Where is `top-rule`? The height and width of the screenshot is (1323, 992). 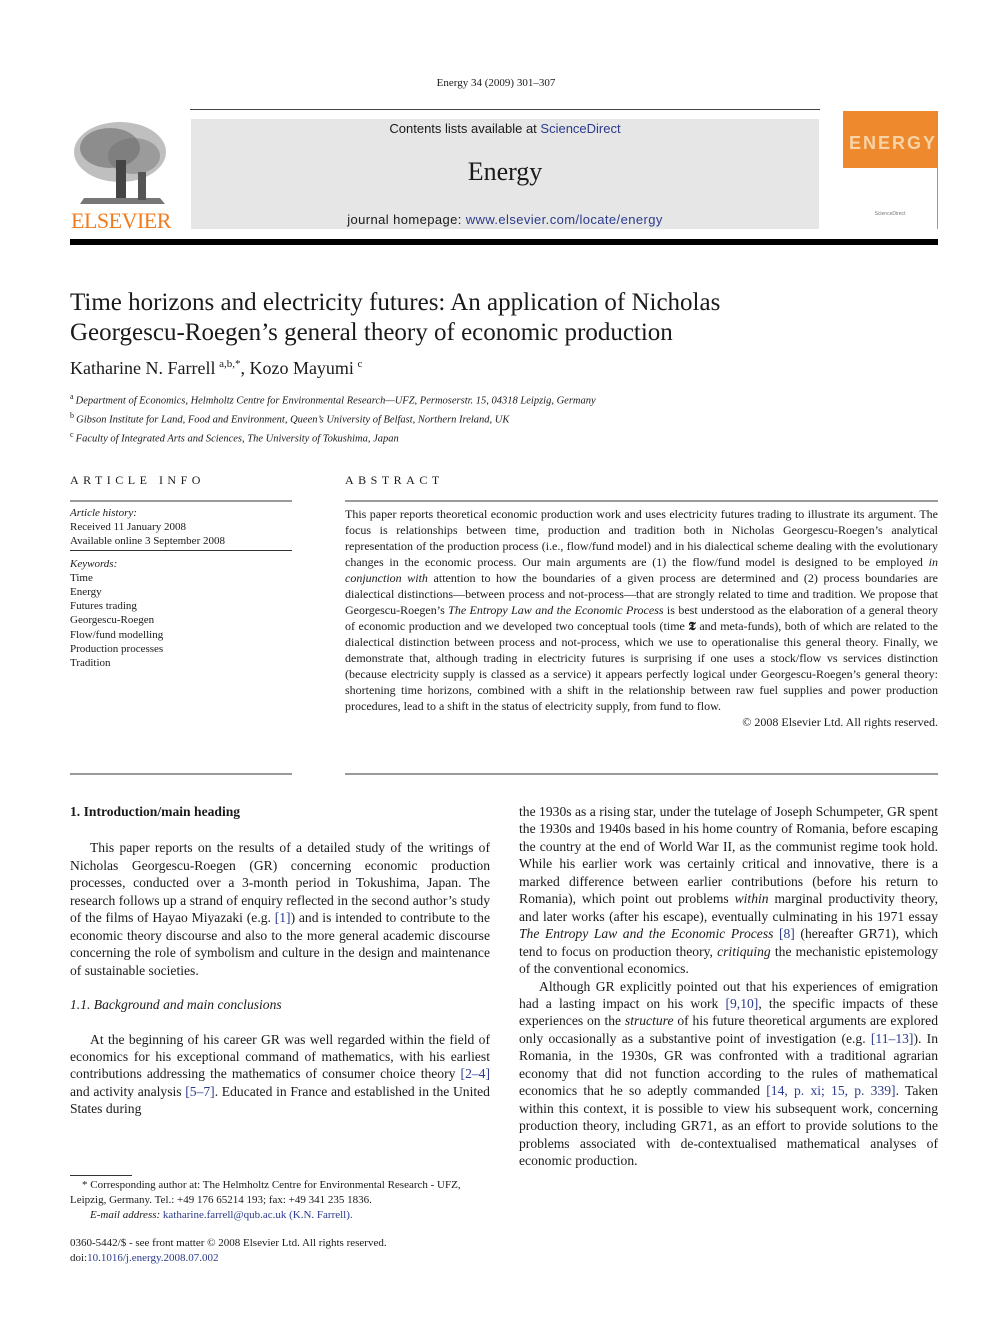
top-rule is located at coordinates (505, 109).